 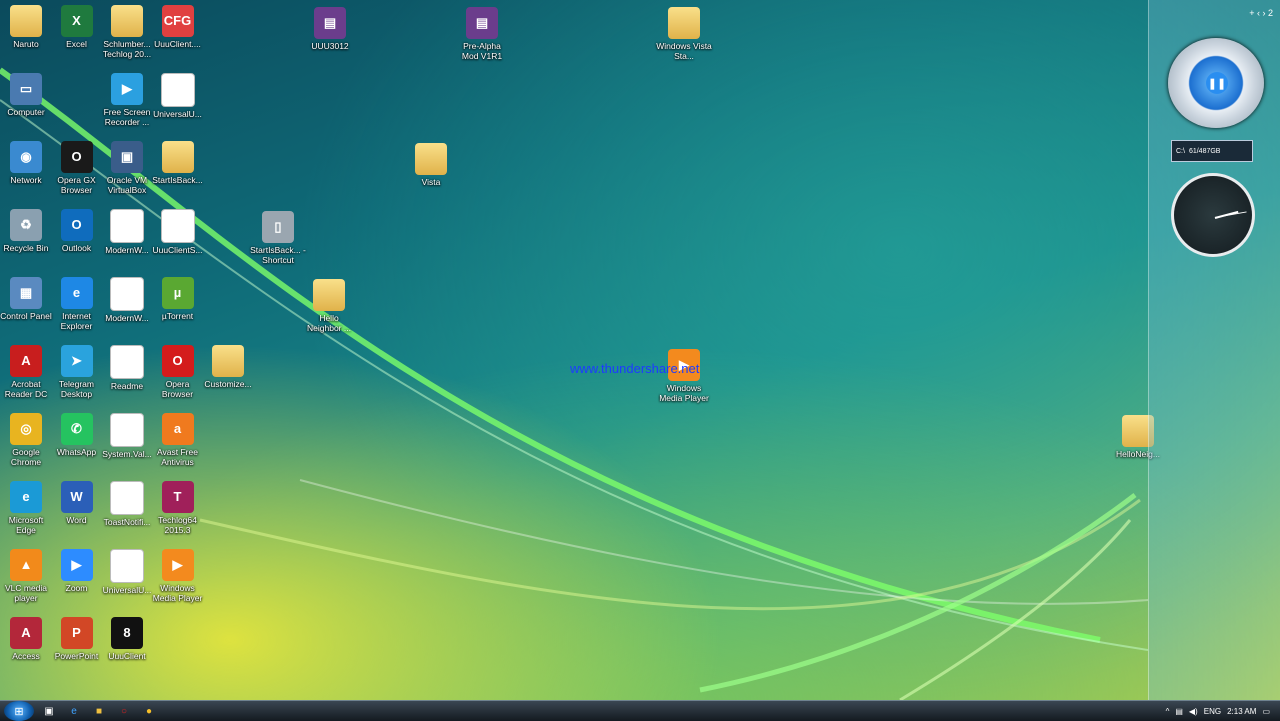 I want to click on desktop-icon-vlc: ▲ VLC media player, so click(x=27, y=576).